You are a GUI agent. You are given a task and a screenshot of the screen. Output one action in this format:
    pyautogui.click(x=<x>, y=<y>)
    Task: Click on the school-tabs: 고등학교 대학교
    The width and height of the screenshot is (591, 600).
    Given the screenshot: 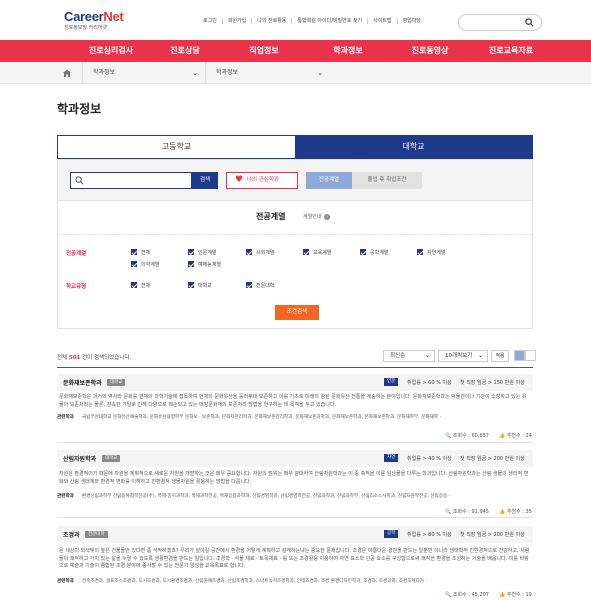 What is the action you would take?
    pyautogui.click(x=295, y=147)
    